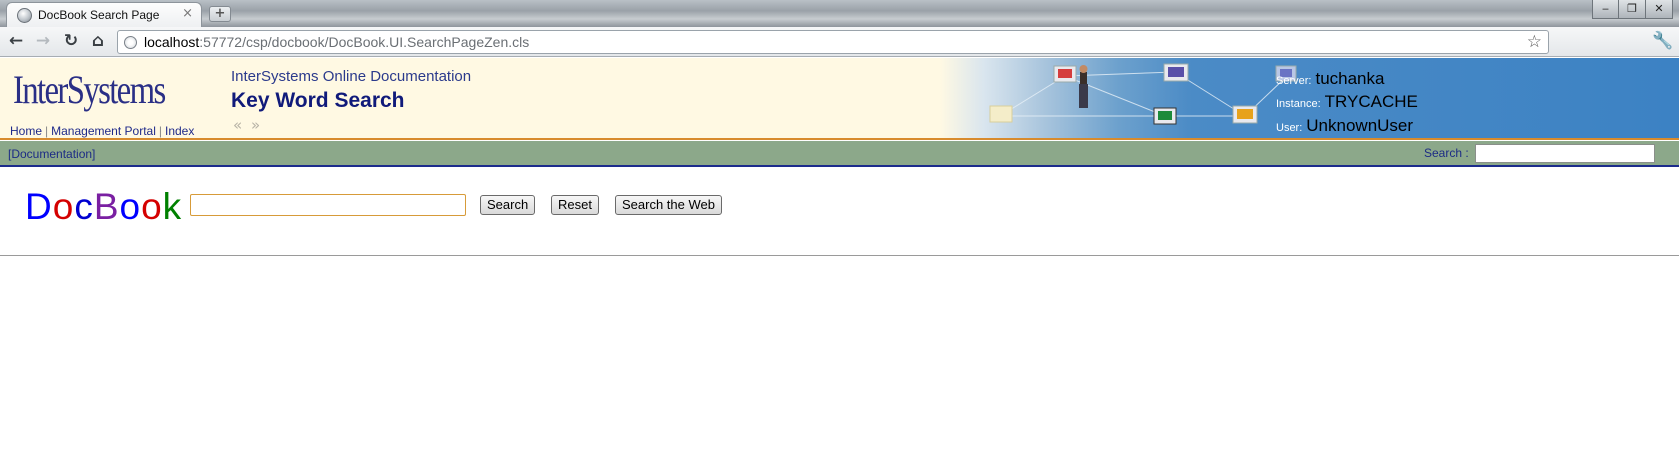 The width and height of the screenshot is (1679, 474). I want to click on intersystems-logo: InterSystems, so click(89, 89).